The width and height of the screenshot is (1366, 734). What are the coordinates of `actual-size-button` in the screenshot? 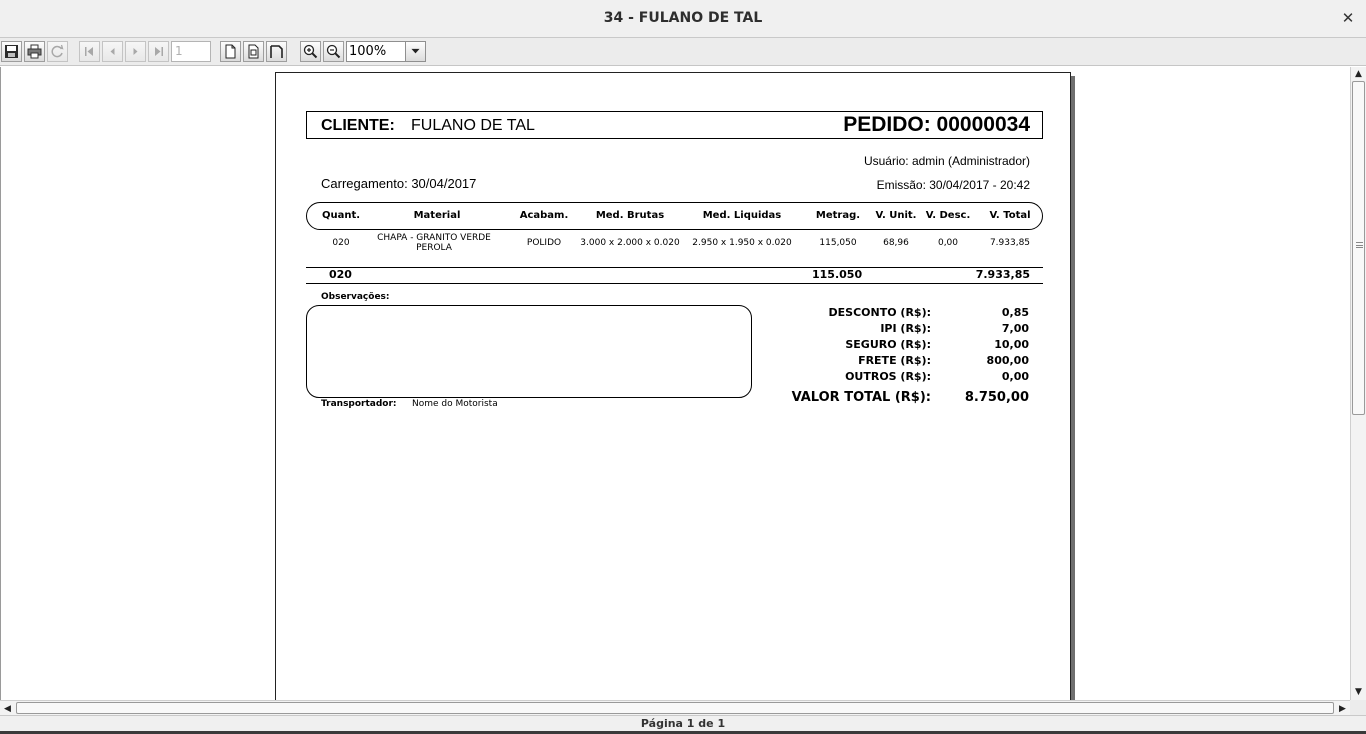 It's located at (230, 51).